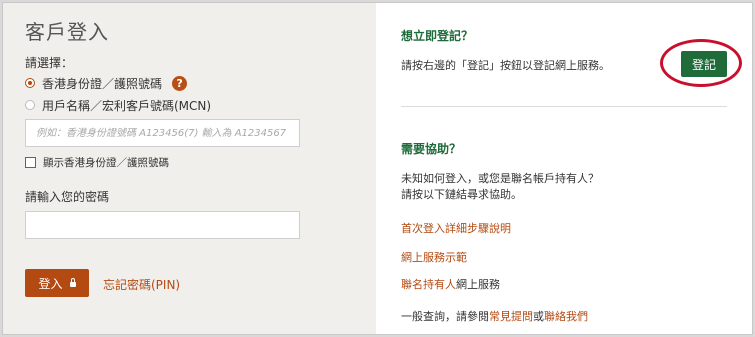  I want to click on radio-id-passport: 香港身份證／護照號碼 ?, so click(106, 83).